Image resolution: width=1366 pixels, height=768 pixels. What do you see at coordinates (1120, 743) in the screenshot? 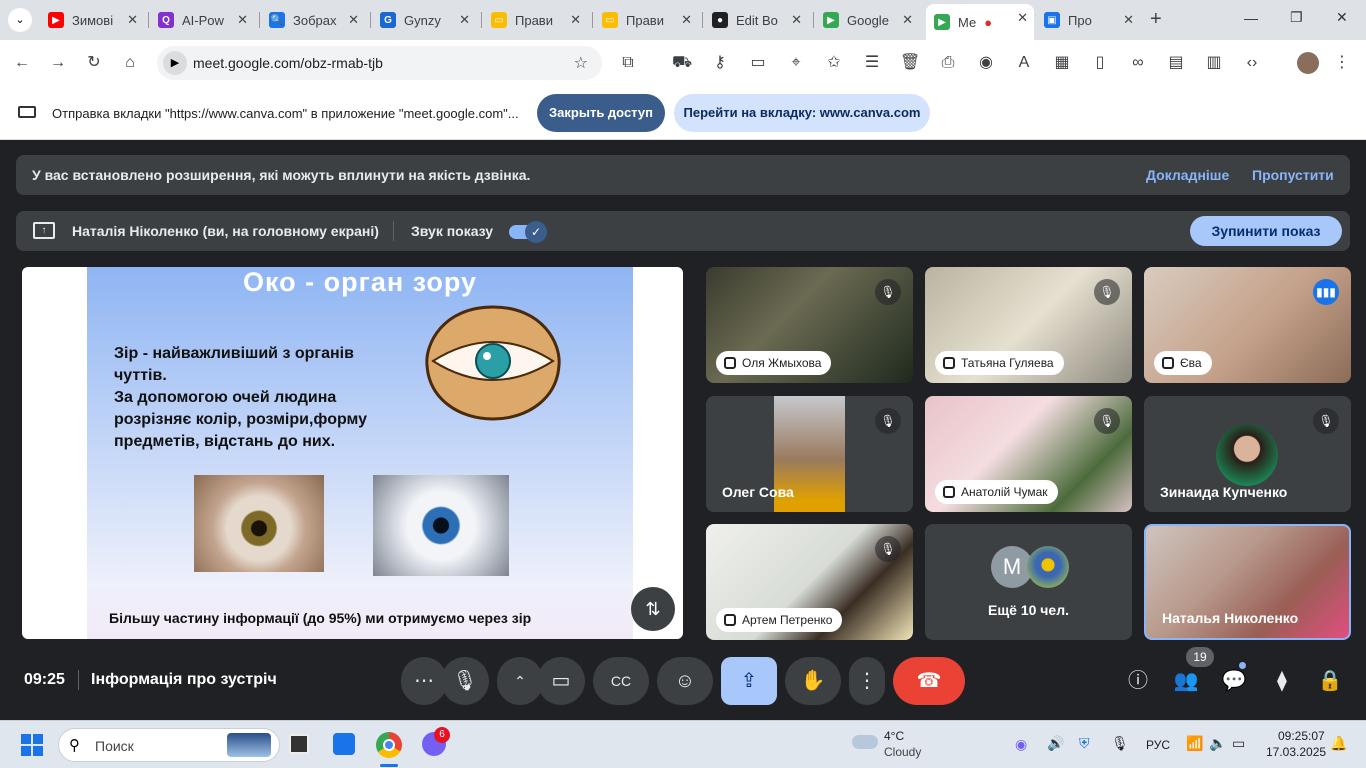
I see `microphone-tray-icon: 🎙` at bounding box center [1120, 743].